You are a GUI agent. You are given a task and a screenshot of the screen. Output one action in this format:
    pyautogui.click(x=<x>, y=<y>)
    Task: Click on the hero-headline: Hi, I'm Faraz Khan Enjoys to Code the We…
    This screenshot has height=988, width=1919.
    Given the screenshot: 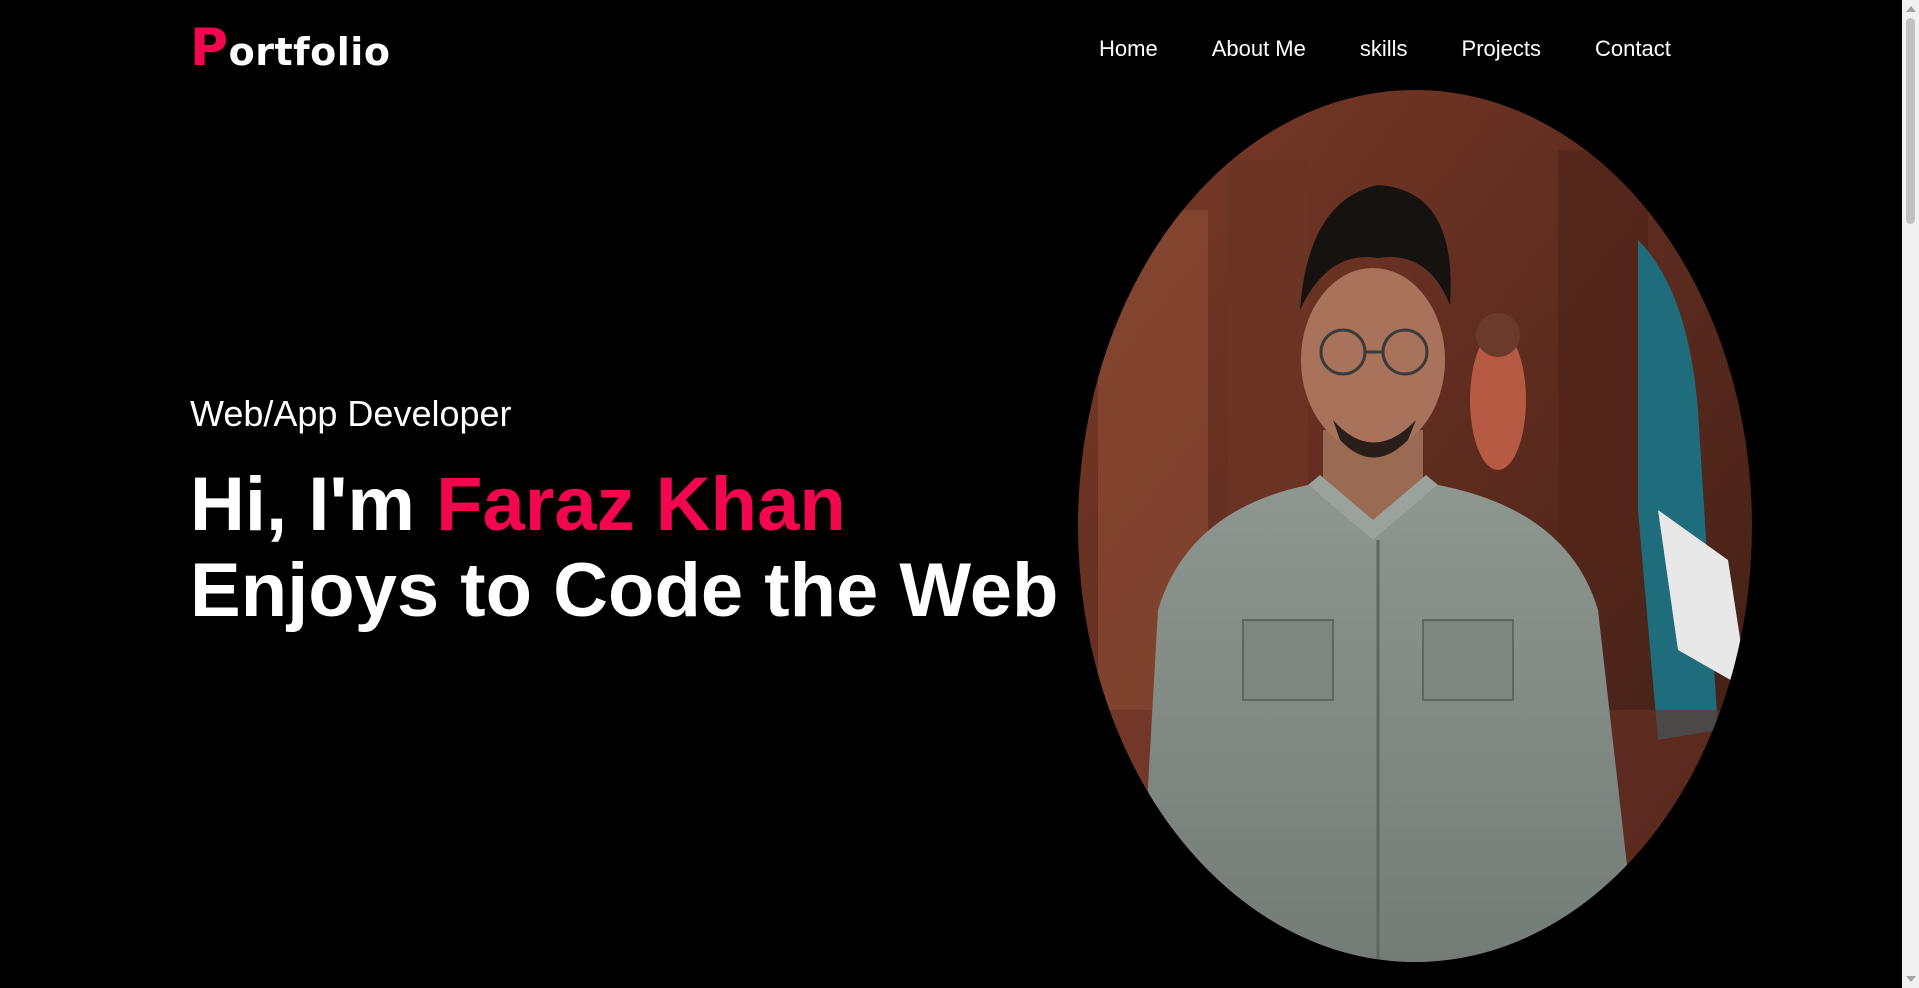 What is the action you would take?
    pyautogui.click(x=624, y=548)
    